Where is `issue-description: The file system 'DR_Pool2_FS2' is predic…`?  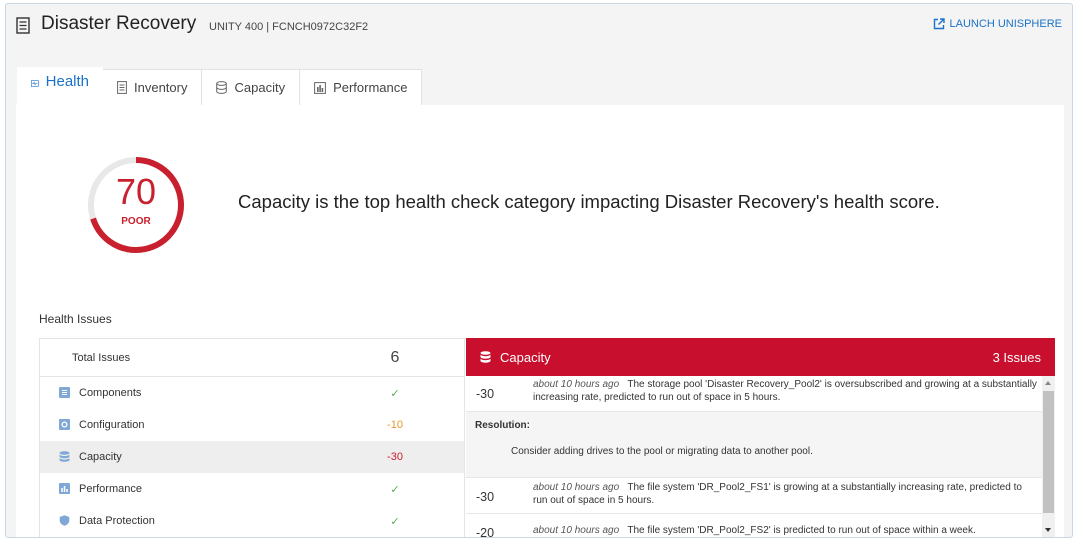
issue-description: The file system 'DR_Pool2_FS2' is predic… is located at coordinates (801, 530).